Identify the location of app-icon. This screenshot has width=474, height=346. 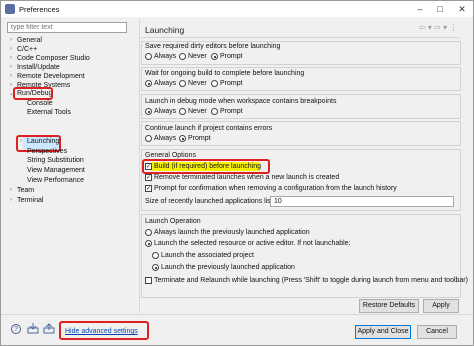
(10, 9).